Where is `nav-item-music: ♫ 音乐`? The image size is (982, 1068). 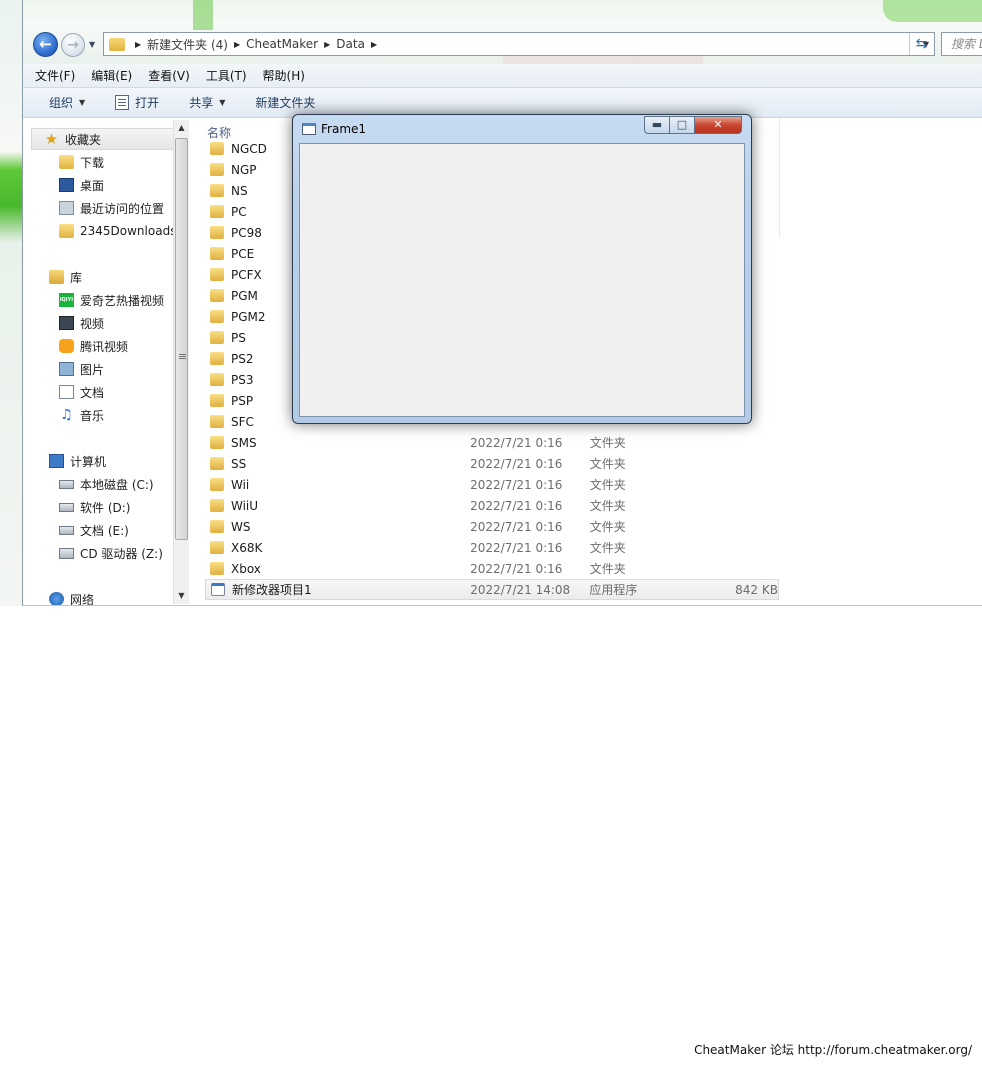
nav-item-music: ♫ 音乐 is located at coordinates (106, 415).